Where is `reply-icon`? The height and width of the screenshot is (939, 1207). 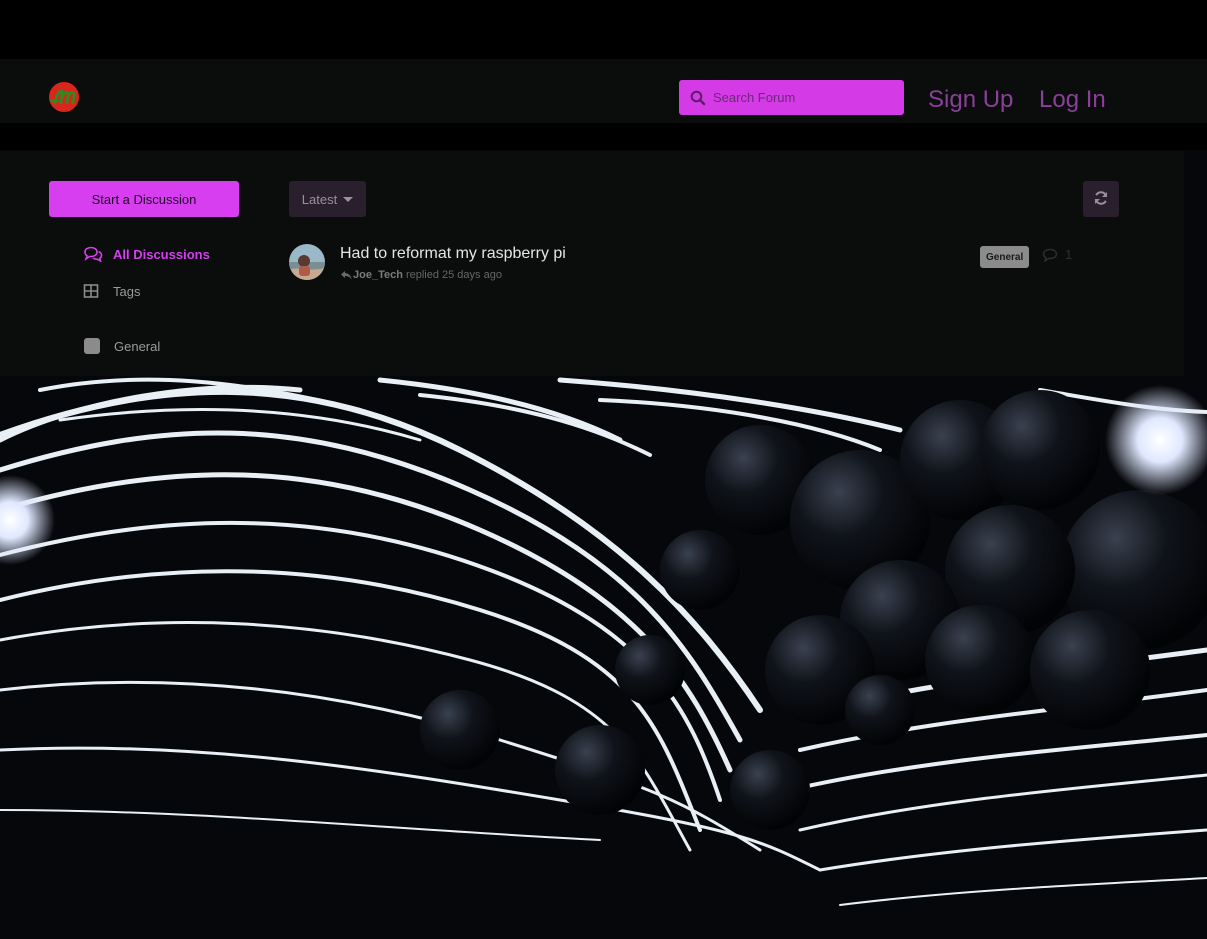
reply-icon is located at coordinates (346, 275).